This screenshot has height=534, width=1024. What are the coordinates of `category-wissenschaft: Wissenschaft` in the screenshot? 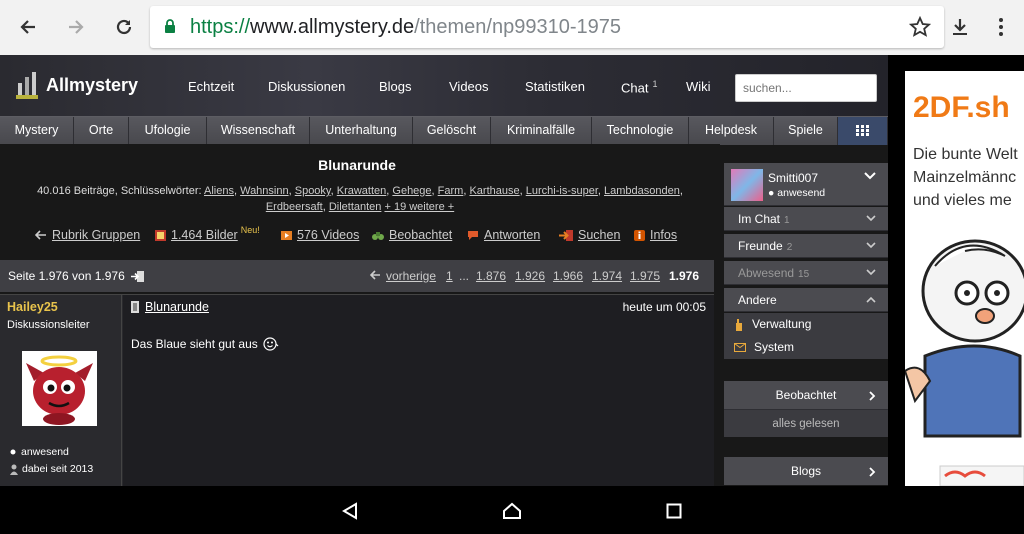 It's located at (258, 131).